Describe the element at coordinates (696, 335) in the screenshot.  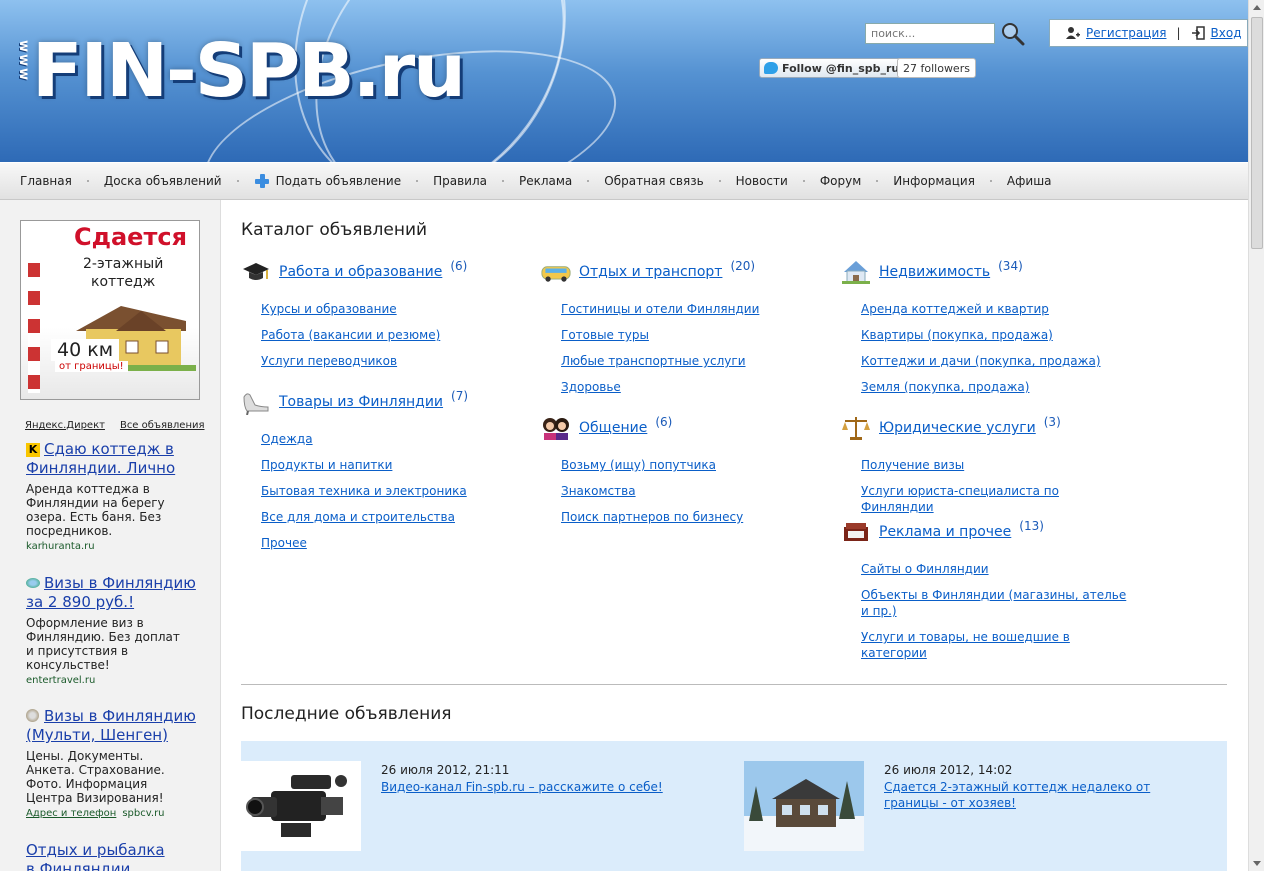
I see `subcategory-link: Готовые туры` at that location.